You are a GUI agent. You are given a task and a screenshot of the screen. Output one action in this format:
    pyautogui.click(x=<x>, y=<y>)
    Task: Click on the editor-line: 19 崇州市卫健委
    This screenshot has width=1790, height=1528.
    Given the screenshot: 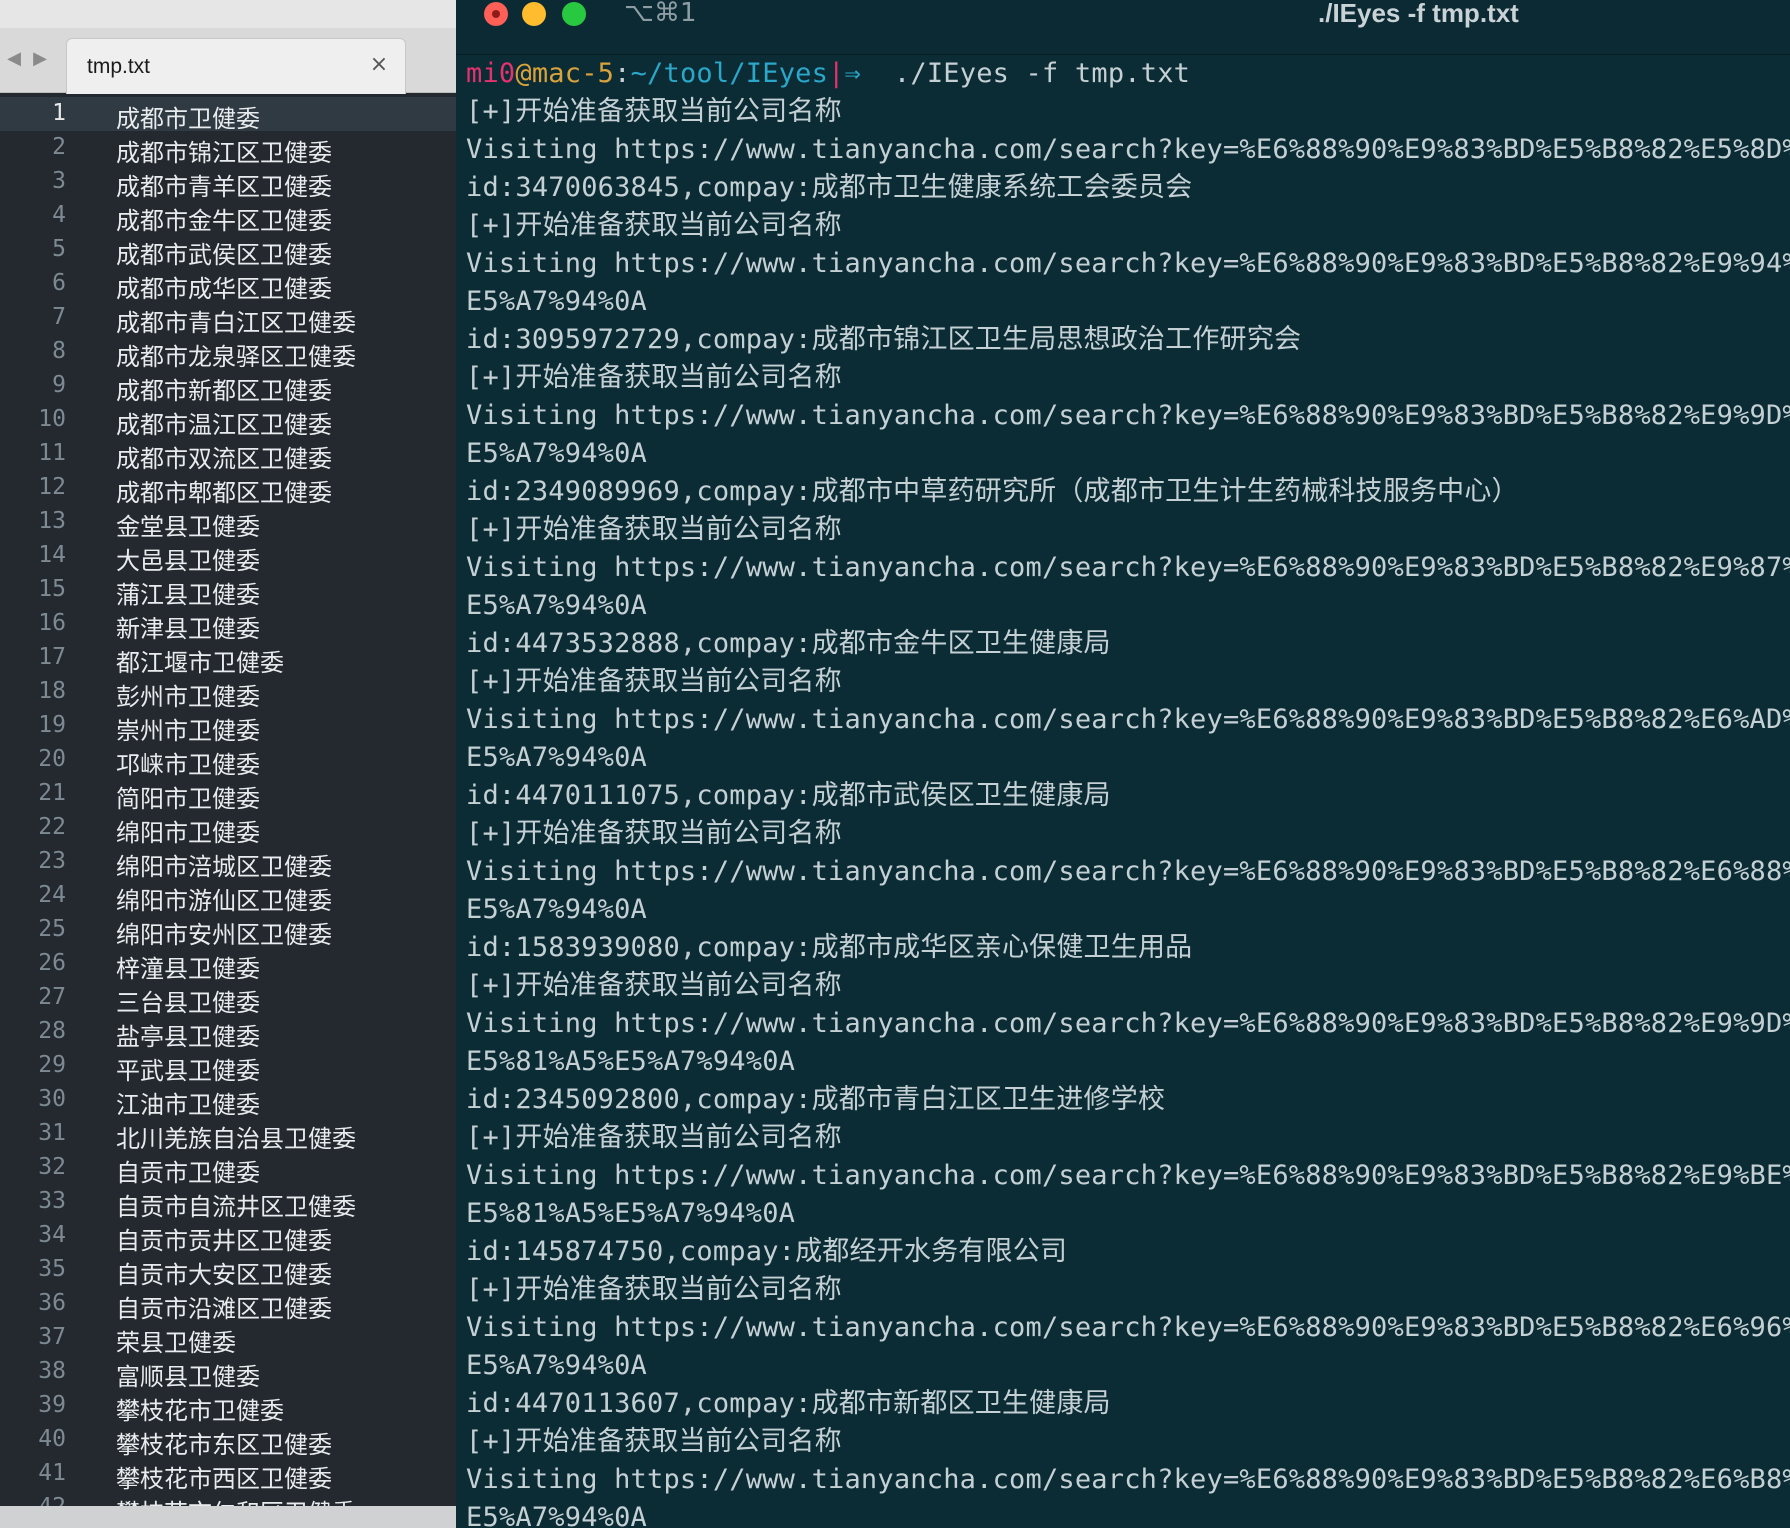 What is the action you would take?
    pyautogui.click(x=228, y=727)
    